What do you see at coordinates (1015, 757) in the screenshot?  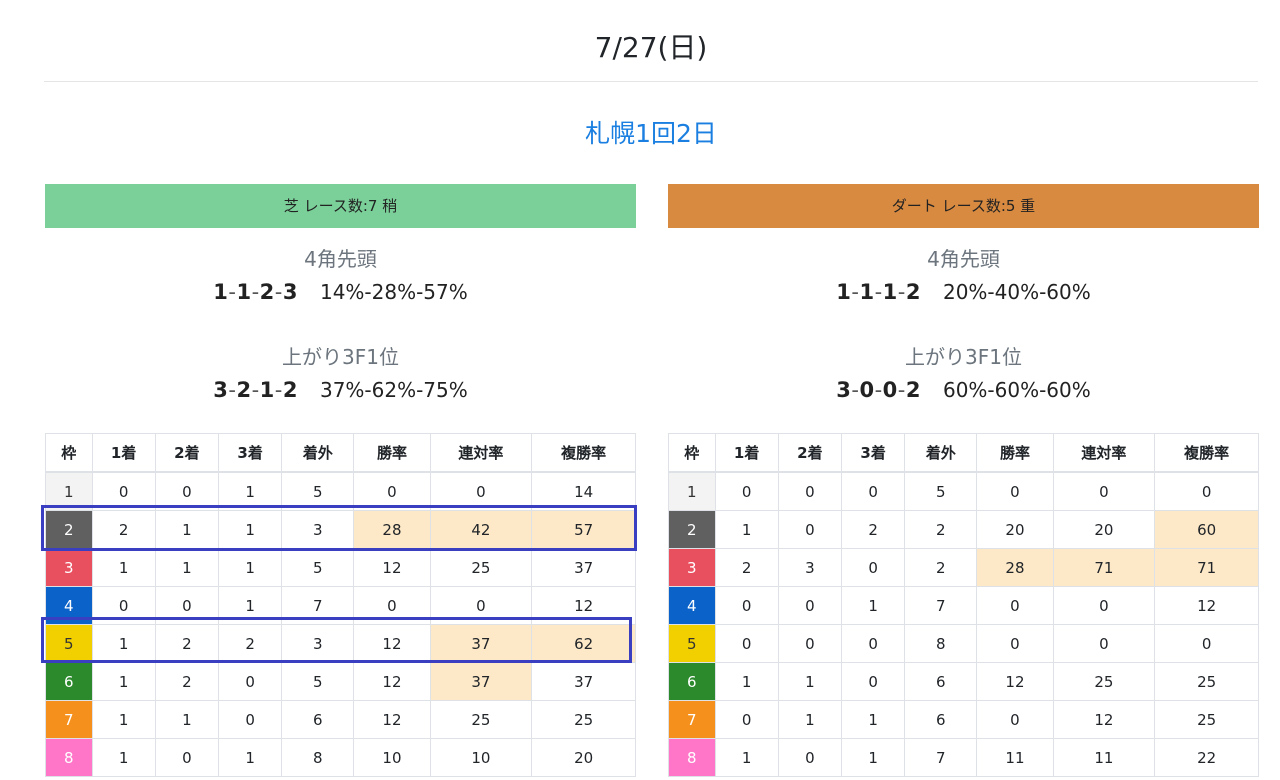 I see `table-cell: 11` at bounding box center [1015, 757].